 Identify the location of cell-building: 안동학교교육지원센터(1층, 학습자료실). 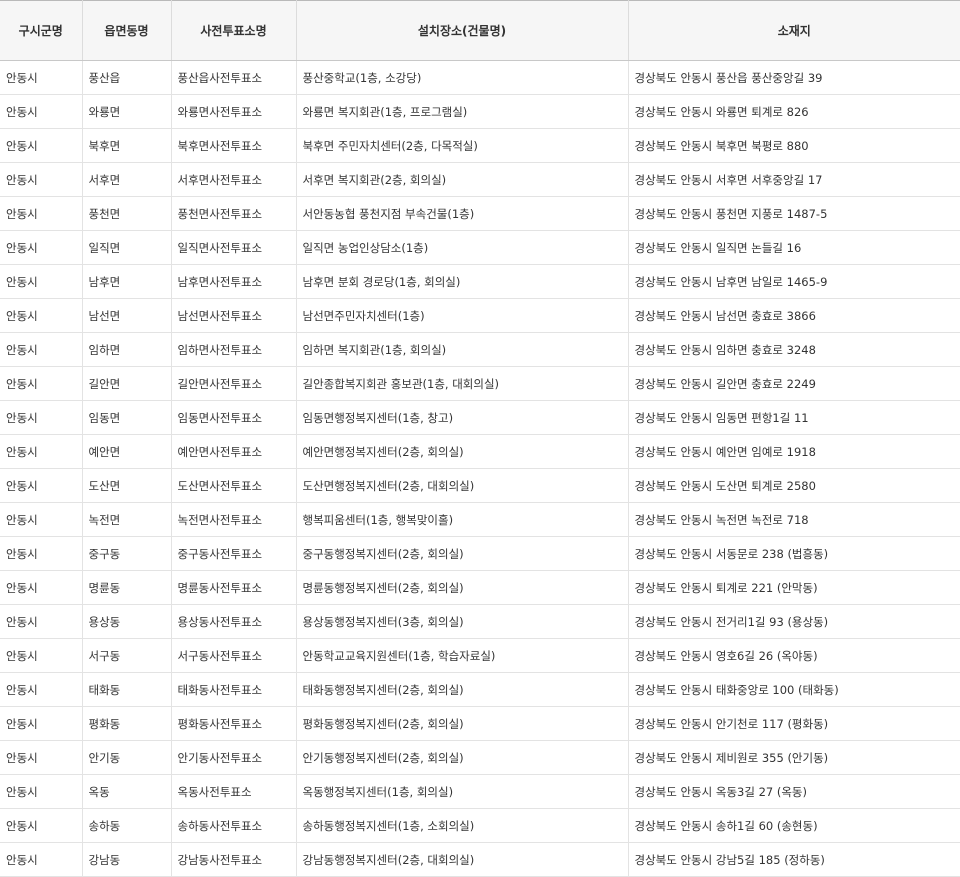
(462, 655).